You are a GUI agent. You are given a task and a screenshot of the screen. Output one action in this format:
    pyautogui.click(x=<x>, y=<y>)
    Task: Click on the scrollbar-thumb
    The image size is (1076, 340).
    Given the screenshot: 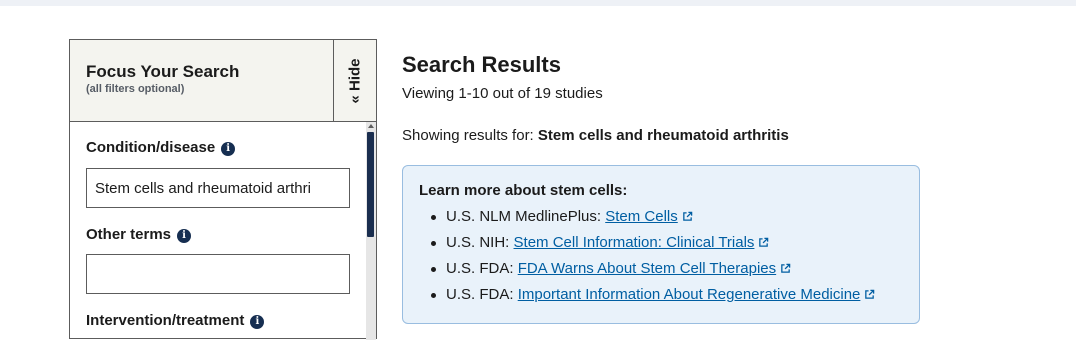 What is the action you would take?
    pyautogui.click(x=370, y=184)
    